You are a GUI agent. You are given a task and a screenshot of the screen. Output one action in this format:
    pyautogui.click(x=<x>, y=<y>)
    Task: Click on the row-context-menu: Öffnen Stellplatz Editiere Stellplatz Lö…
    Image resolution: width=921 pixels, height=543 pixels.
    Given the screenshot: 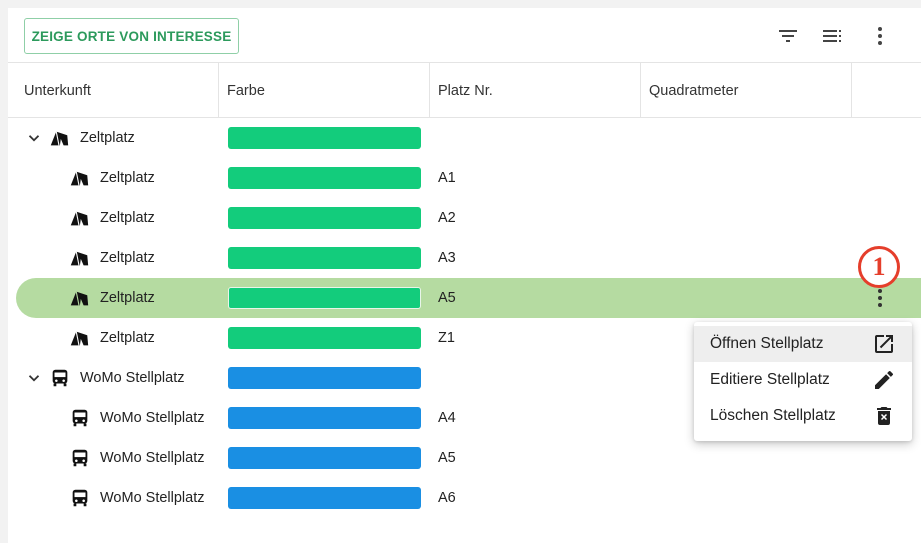 What is the action you would take?
    pyautogui.click(x=803, y=381)
    